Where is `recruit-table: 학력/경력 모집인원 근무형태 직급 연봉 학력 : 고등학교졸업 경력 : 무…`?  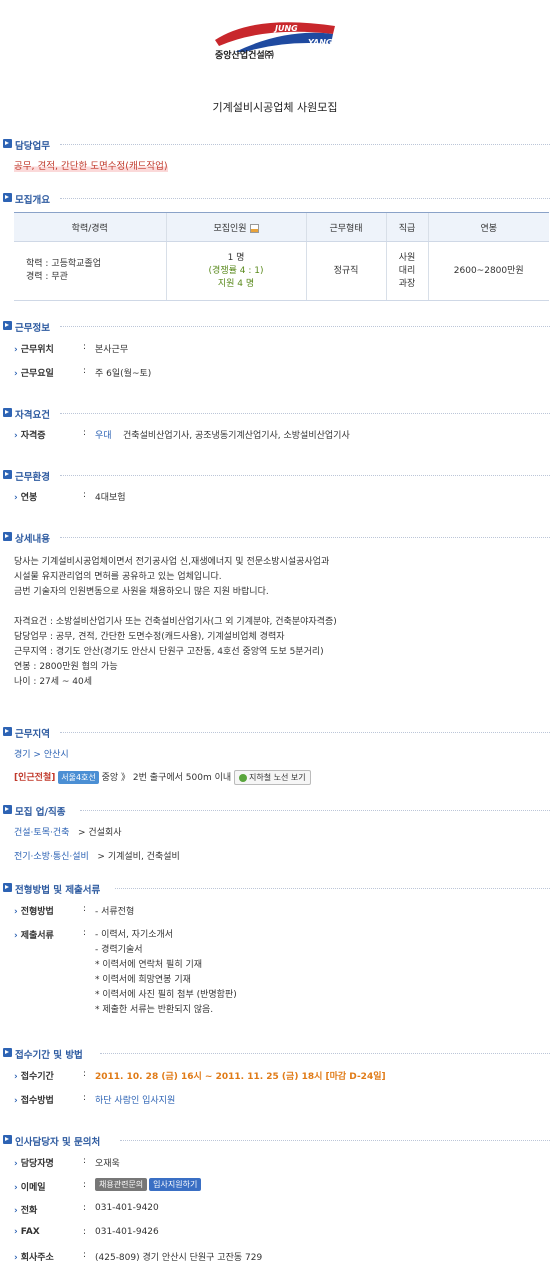 recruit-table: 학력/경력 모집인원 근무형태 직급 연봉 학력 : 고등학교졸업 경력 : 무… is located at coordinates (281, 256).